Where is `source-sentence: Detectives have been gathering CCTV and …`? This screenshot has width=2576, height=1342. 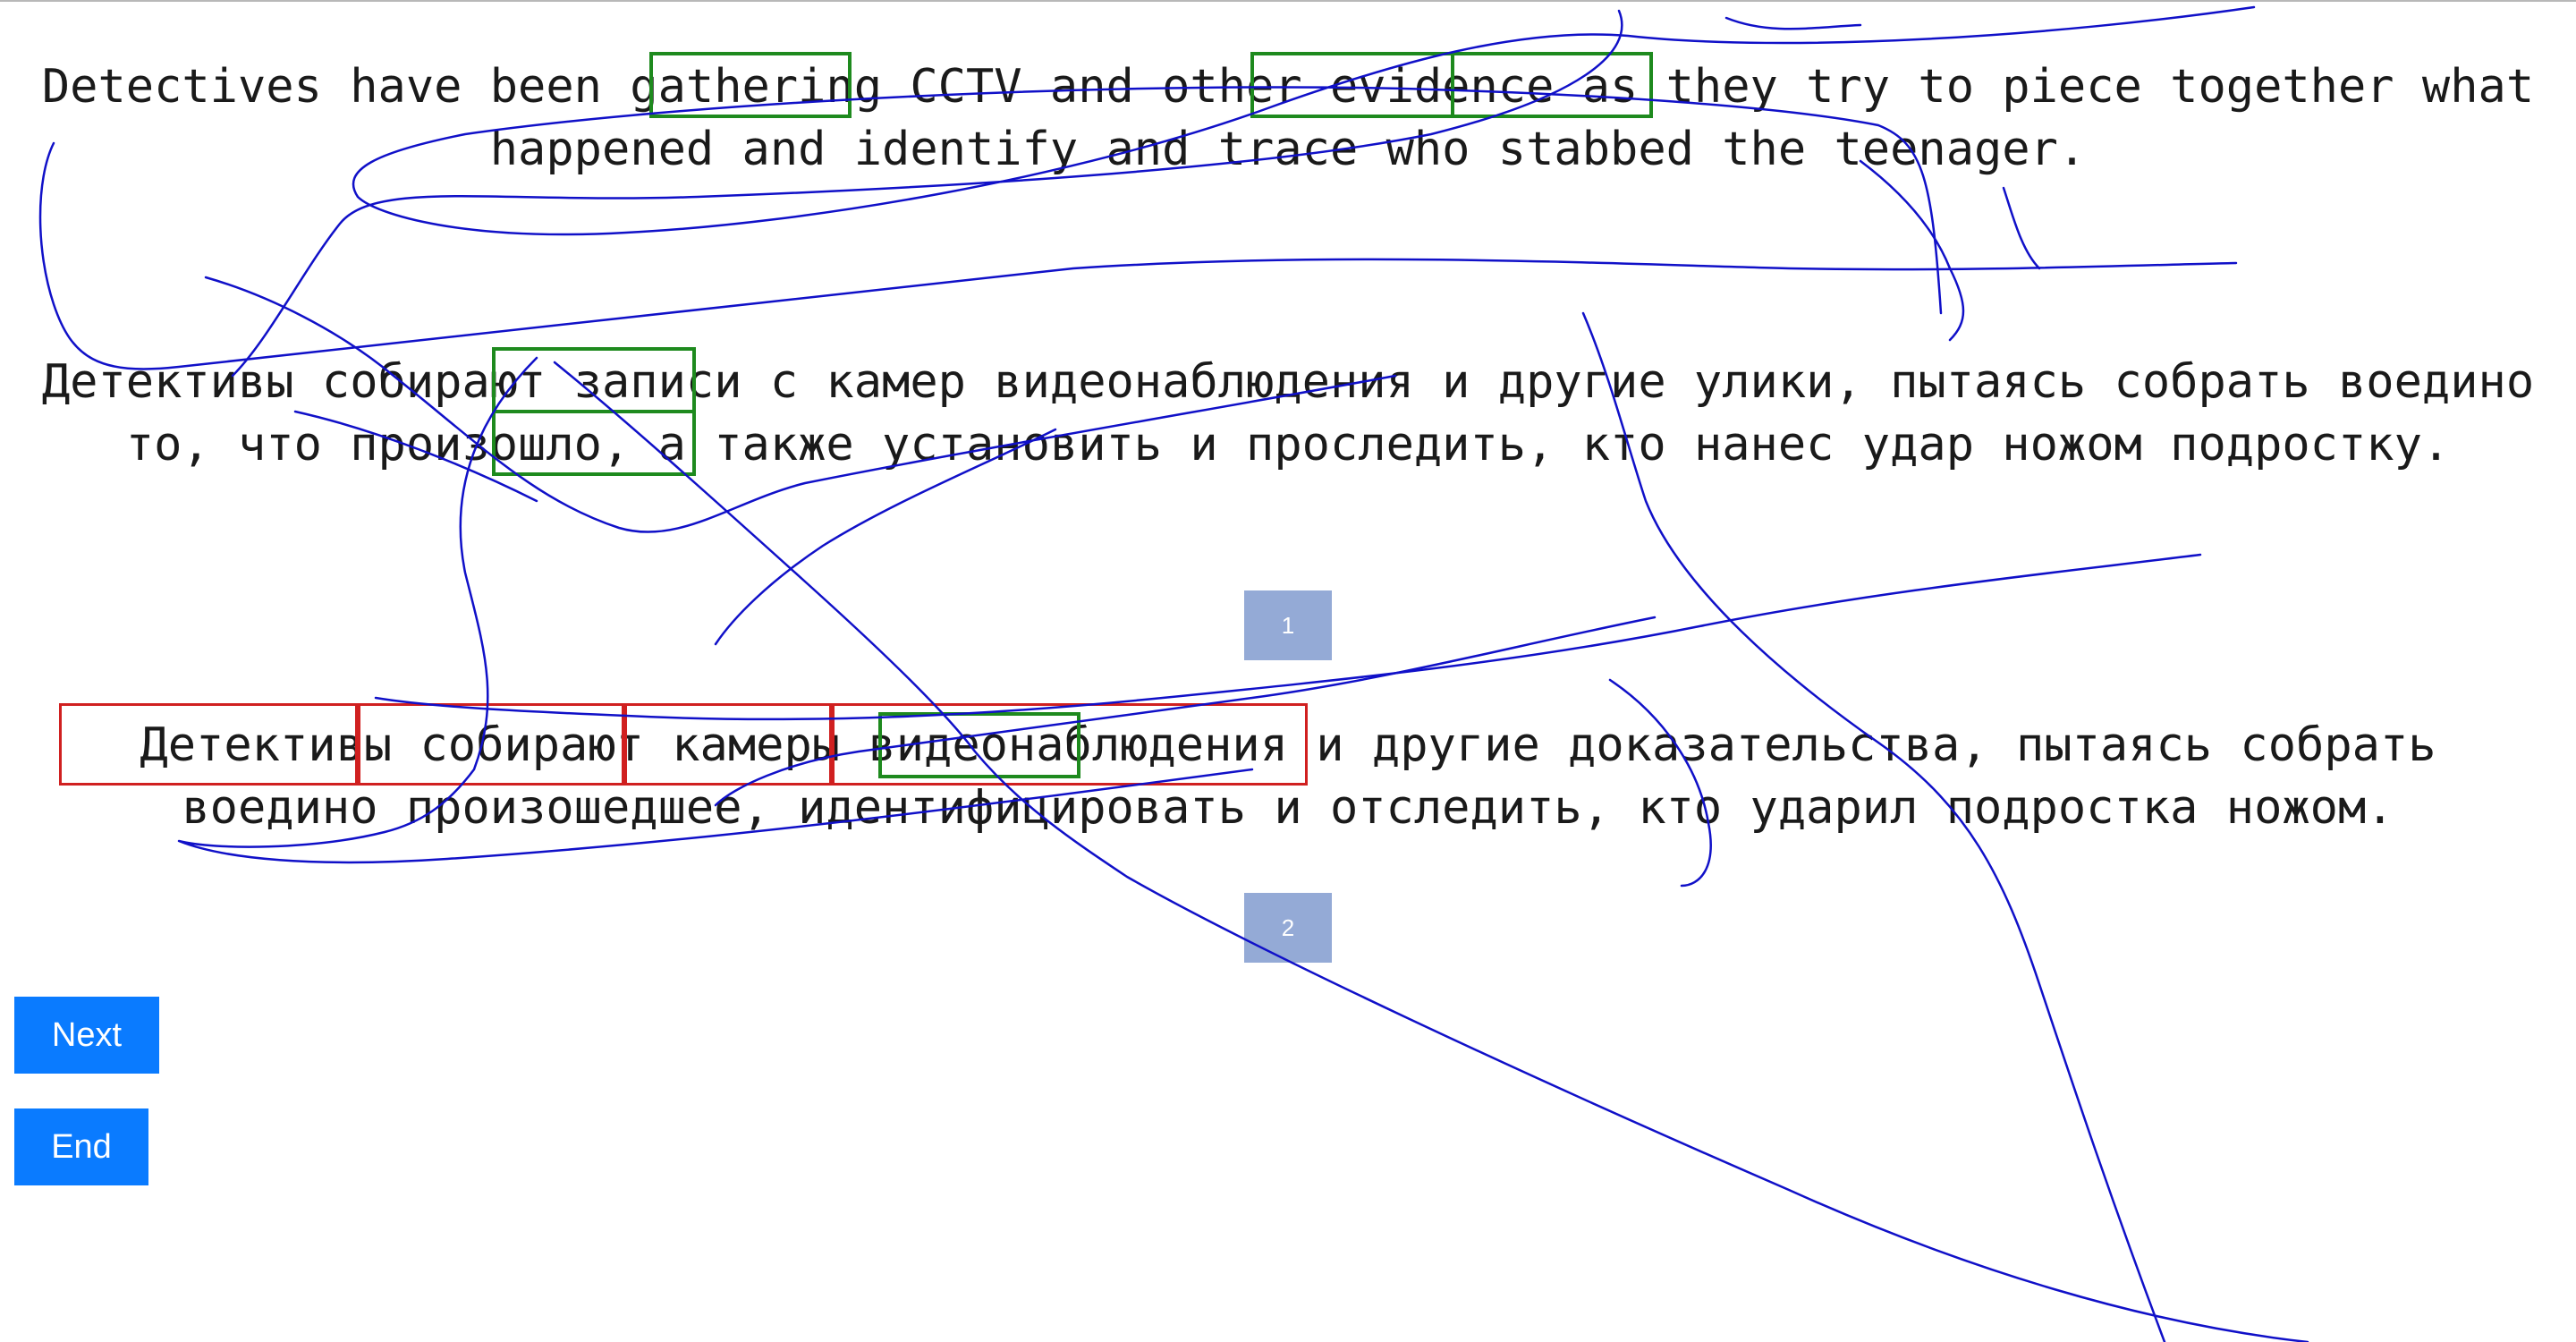 source-sentence: Detectives have been gathering CCTV and … is located at coordinates (1288, 118).